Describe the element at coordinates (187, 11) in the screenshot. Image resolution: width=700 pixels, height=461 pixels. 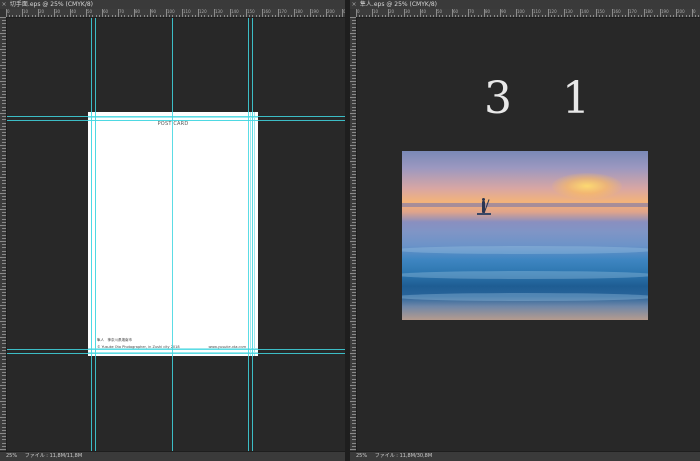
I see `ruler-label: 110` at that location.